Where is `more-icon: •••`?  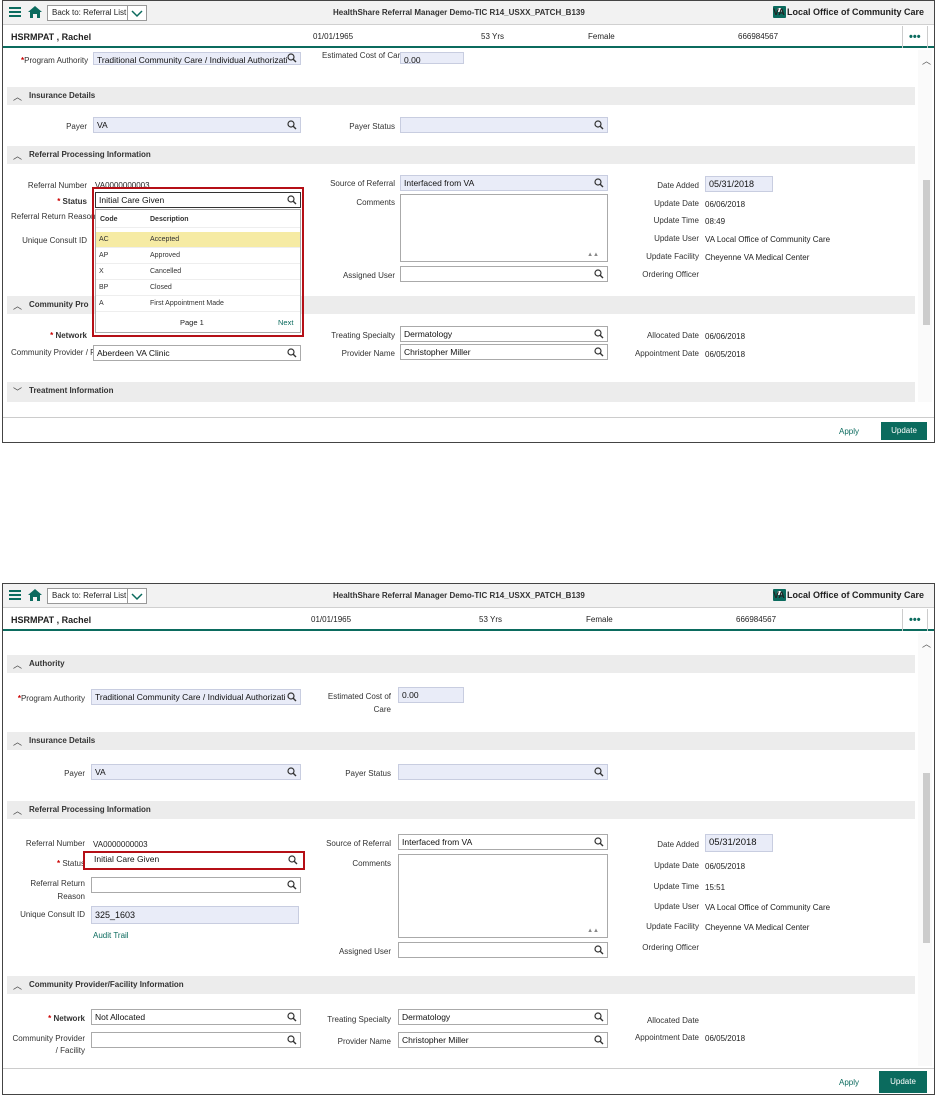 more-icon: ••• is located at coordinates (915, 37).